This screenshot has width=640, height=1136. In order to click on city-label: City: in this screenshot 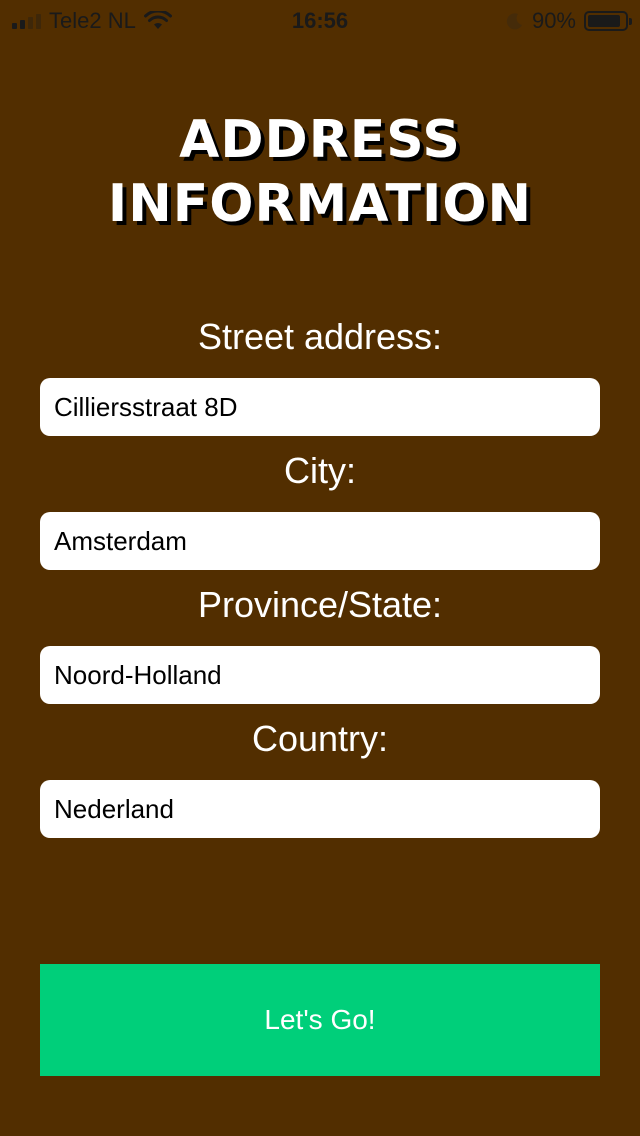, I will do `click(320, 470)`.